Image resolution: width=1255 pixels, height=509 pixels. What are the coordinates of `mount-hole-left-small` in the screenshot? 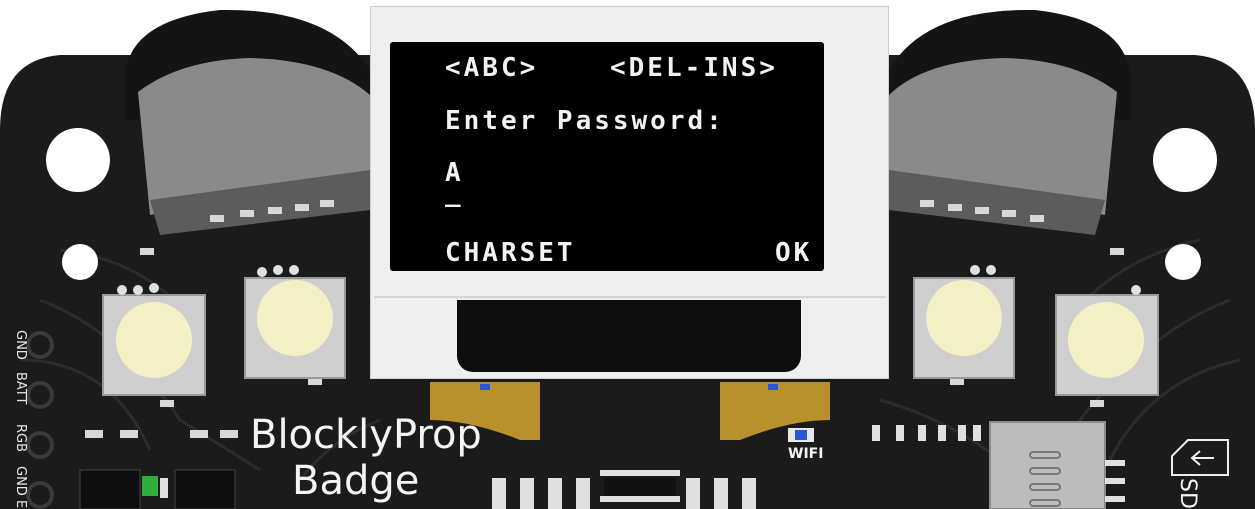 It's located at (80, 262).